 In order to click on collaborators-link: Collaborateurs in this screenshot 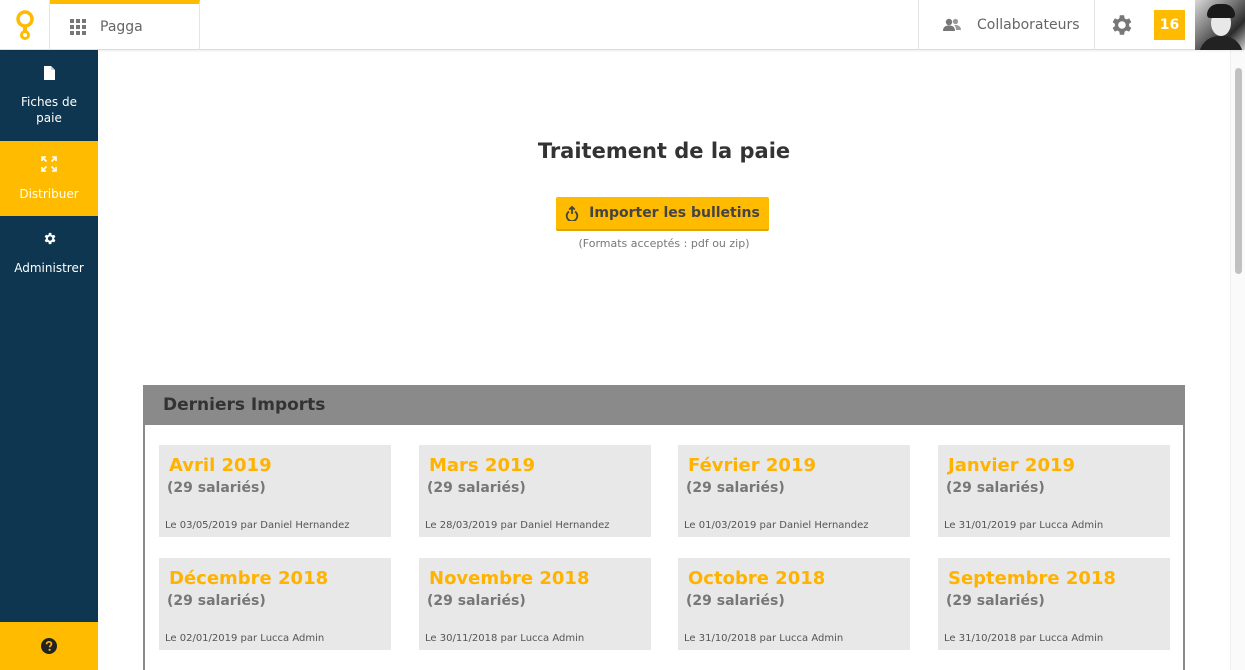, I will do `click(1006, 25)`.